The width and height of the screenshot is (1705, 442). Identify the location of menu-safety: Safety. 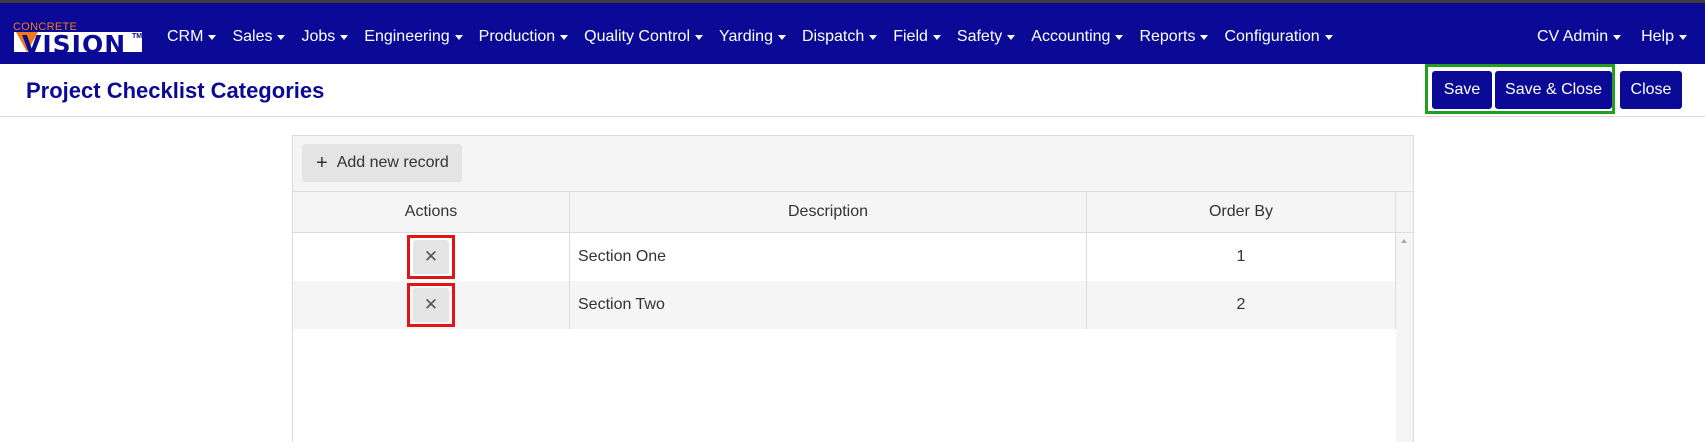
(986, 37).